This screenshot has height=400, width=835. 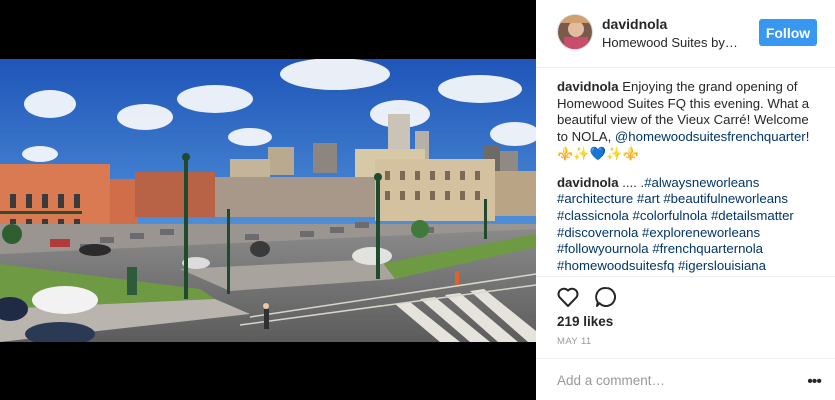 What do you see at coordinates (593, 215) in the screenshot?
I see `hashtag-link: #classicnola` at bounding box center [593, 215].